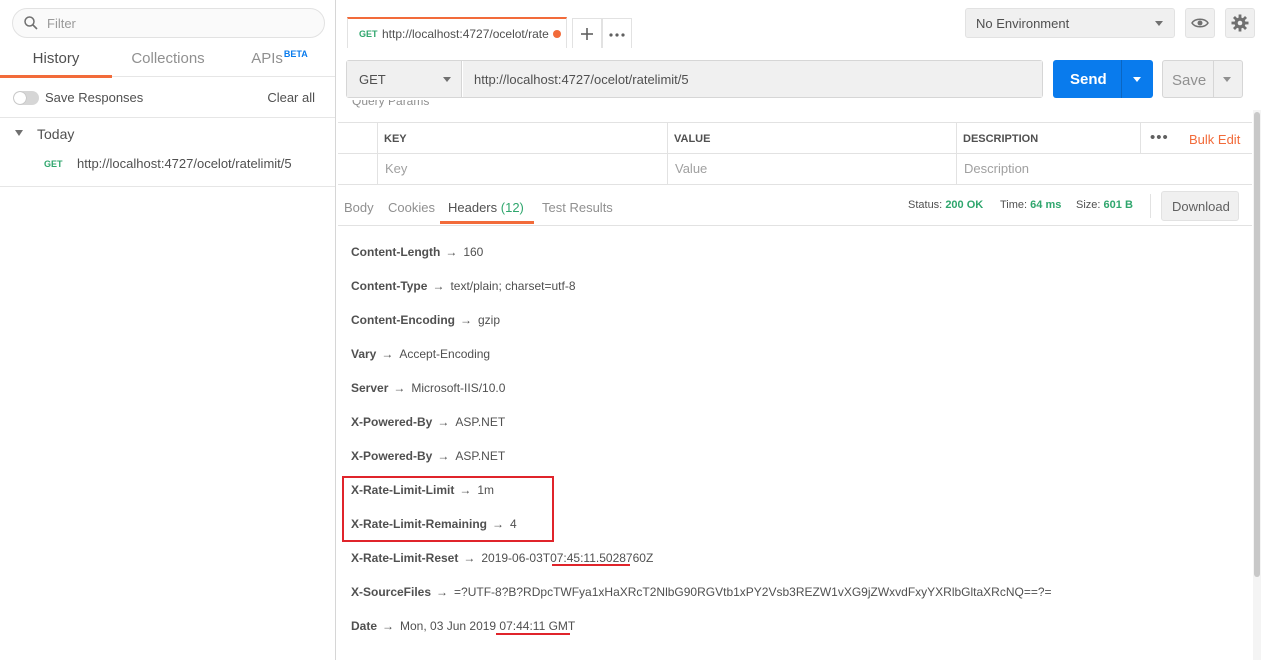 The image size is (1261, 660). Describe the element at coordinates (513, 286) in the screenshot. I see `header-value: text/plain; charset=utf-8` at that location.